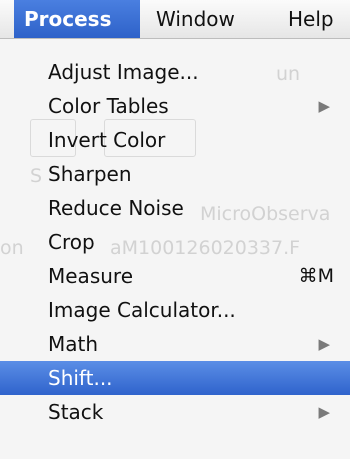 Image resolution: width=350 pixels, height=459 pixels. I want to click on menu-item-measure: Measure ⌘M, so click(175, 276).